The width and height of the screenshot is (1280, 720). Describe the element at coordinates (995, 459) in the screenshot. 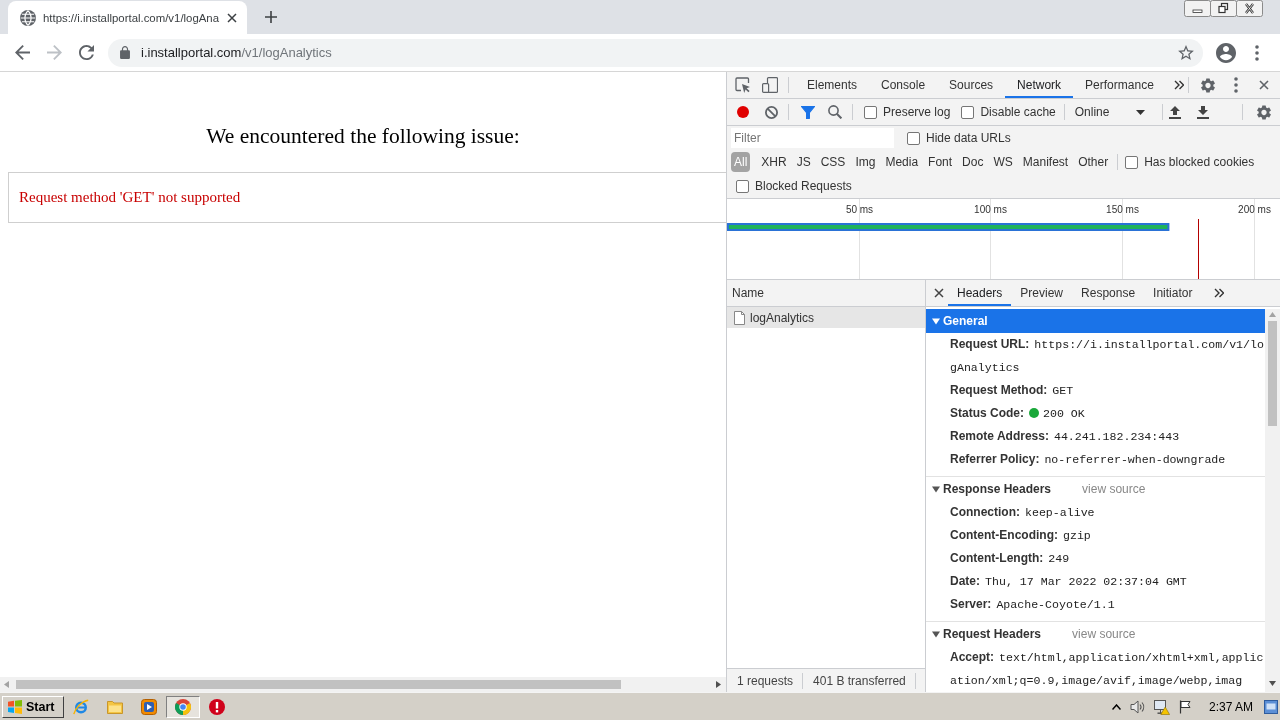

I see `header-name: Referrer Policy:` at that location.